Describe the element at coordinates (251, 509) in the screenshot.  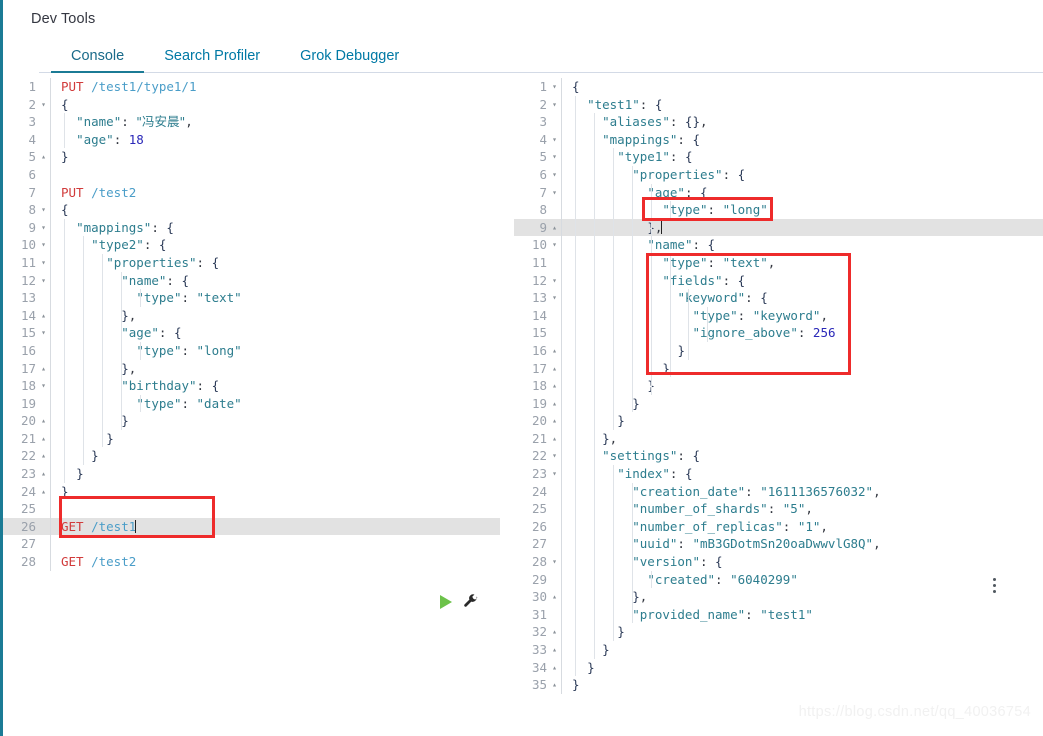
I see `code-line: 25` at that location.